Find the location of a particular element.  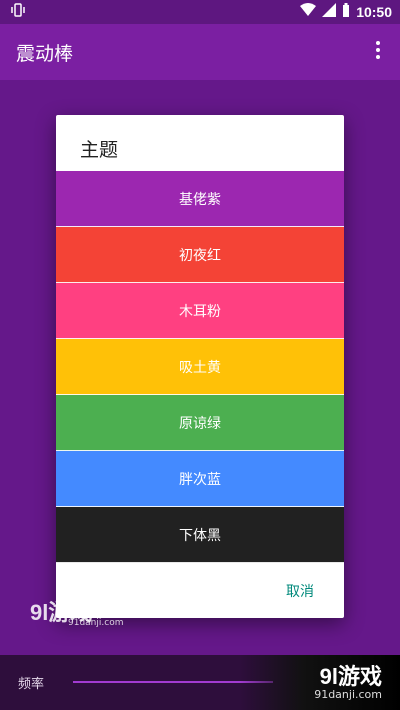

watermark-mid-url: 91danji.com is located at coordinates (96, 623).